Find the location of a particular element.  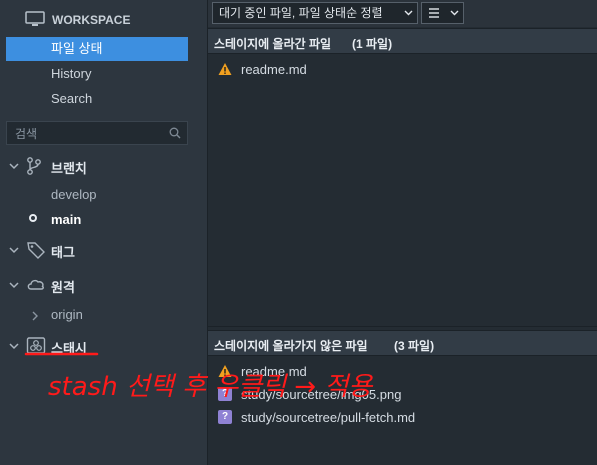

unstaged-file-row: ? study/sourcetree/img05.png is located at coordinates (402, 395).